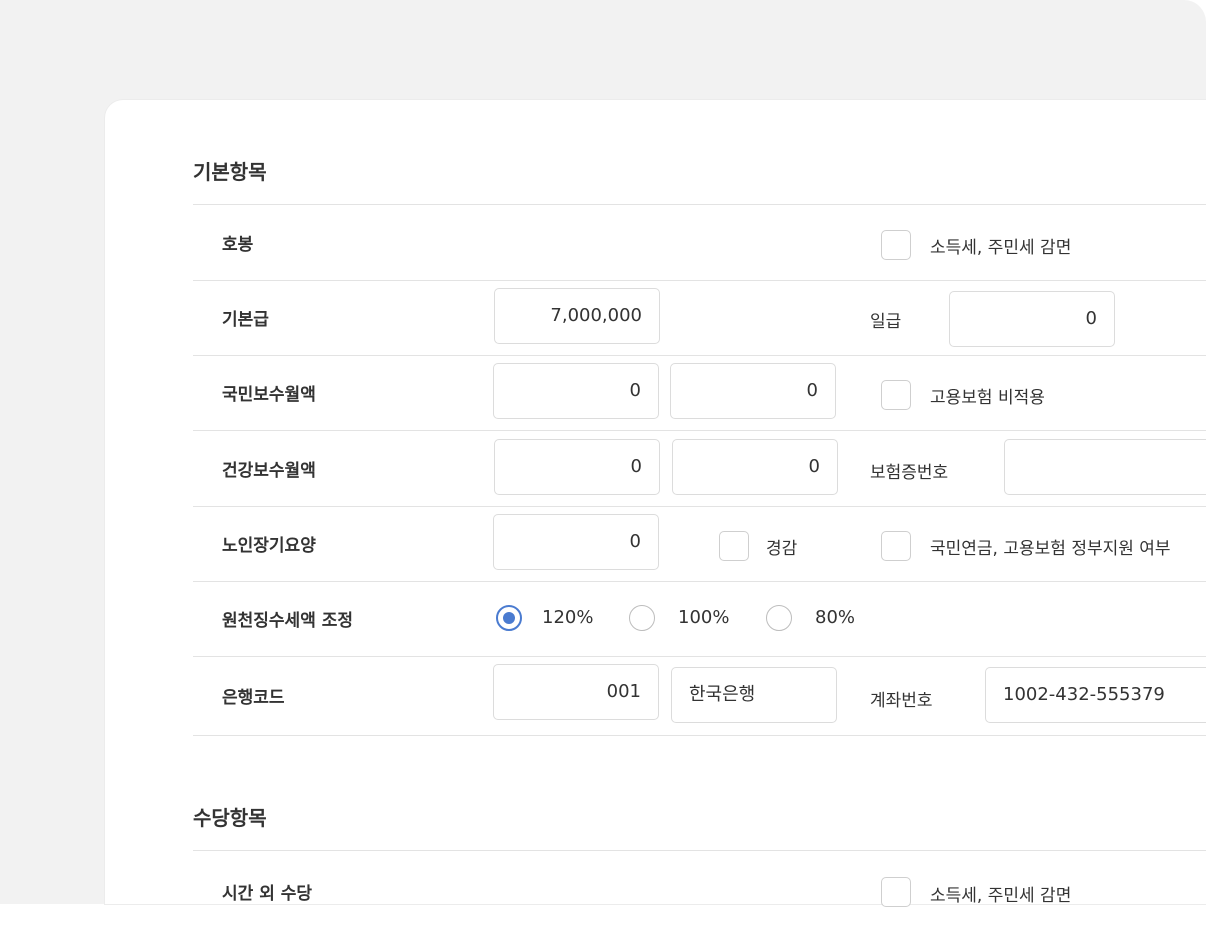 The image size is (1206, 926). I want to click on account-number-input: 1002-432-555379, so click(1095, 695).